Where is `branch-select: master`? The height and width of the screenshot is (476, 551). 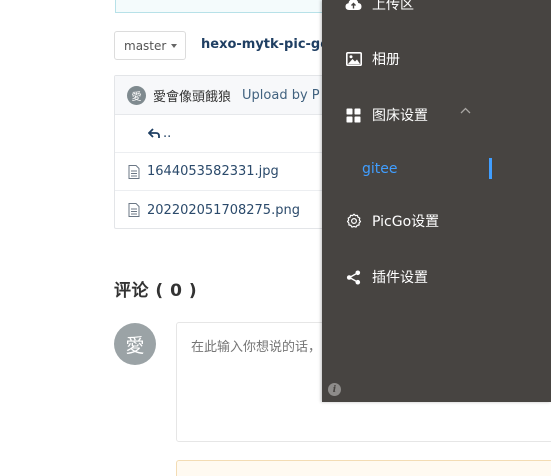 branch-select: master is located at coordinates (150, 45).